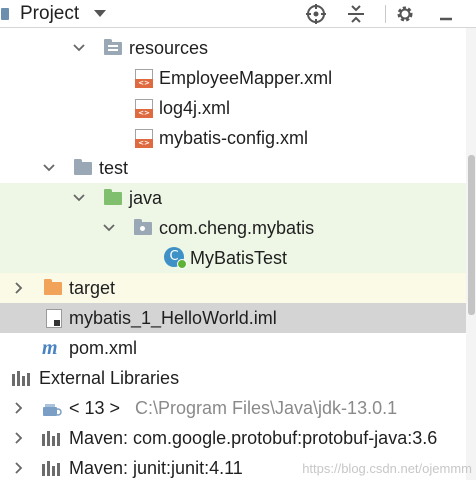  I want to click on watermark: https://blog.csdn.net/ojemmm, so click(387, 468).